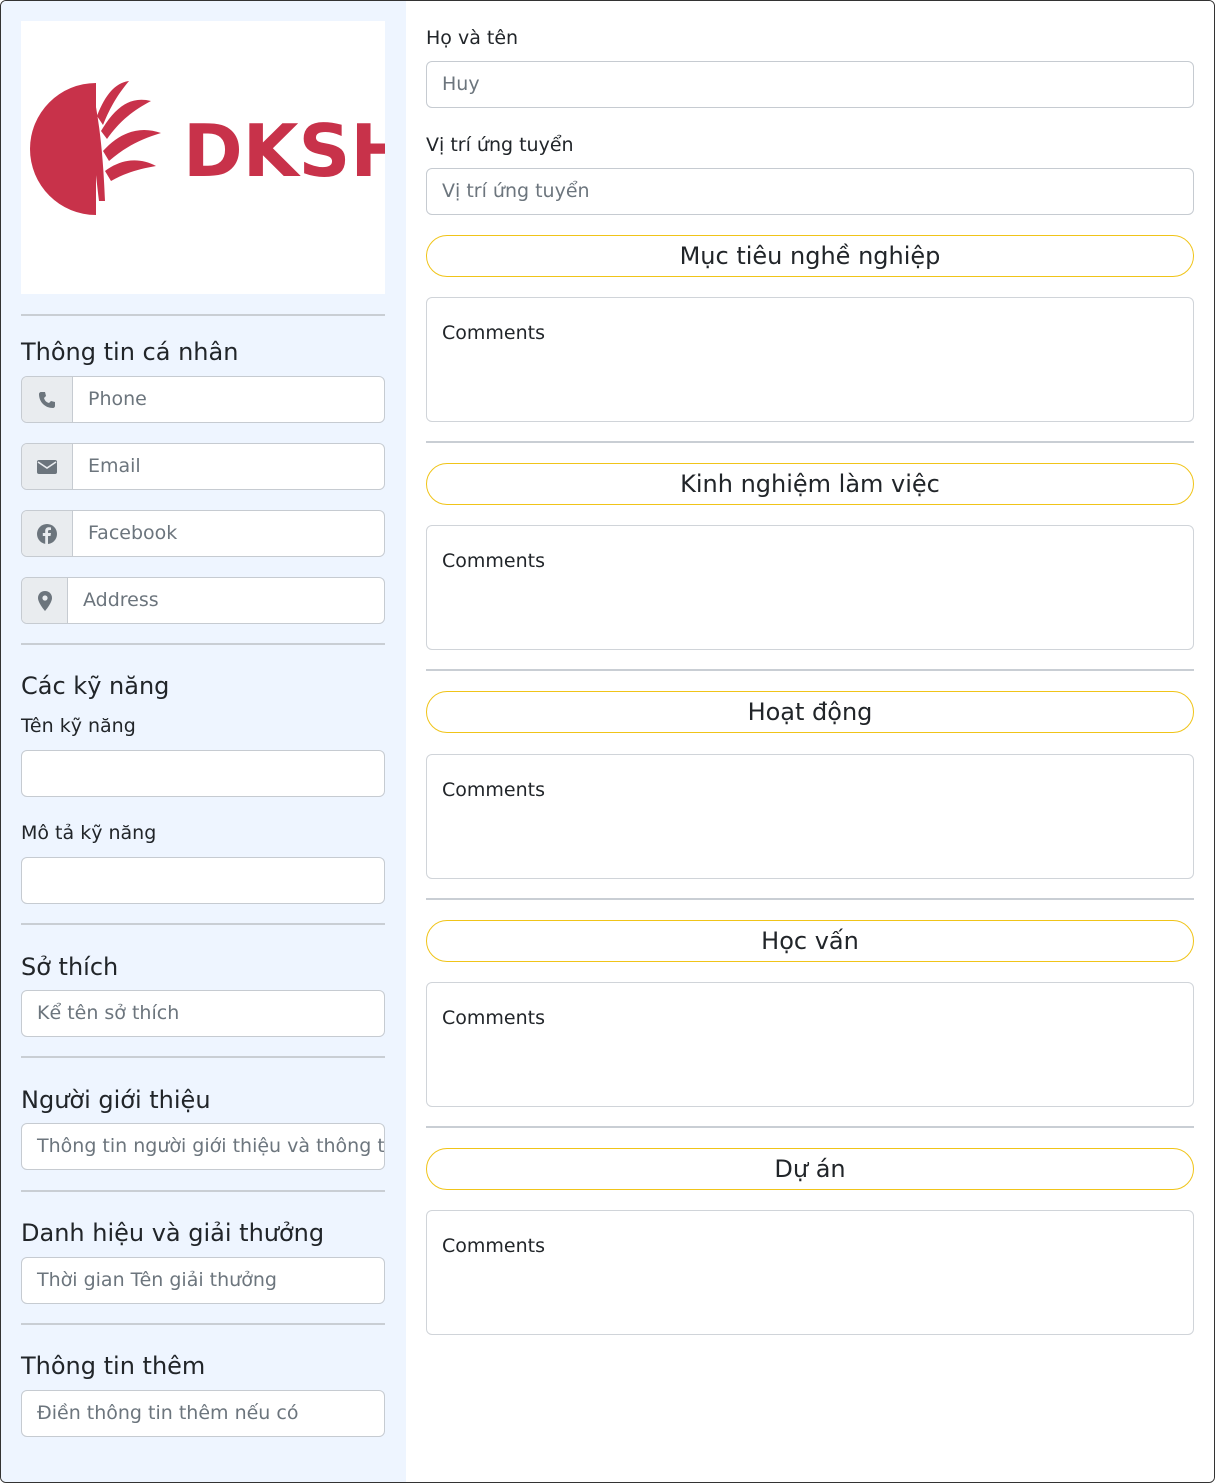  I want to click on fullname-value: Huy, so click(461, 84).